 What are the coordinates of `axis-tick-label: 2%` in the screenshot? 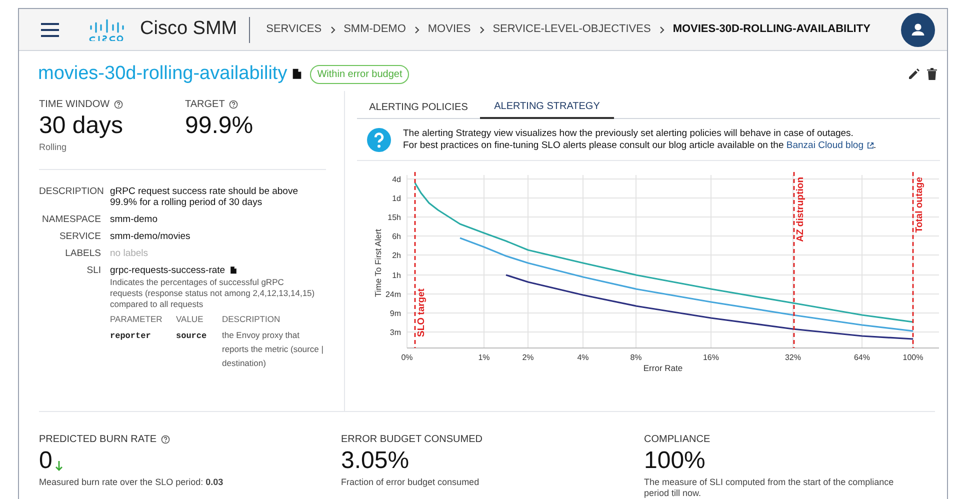 It's located at (528, 357).